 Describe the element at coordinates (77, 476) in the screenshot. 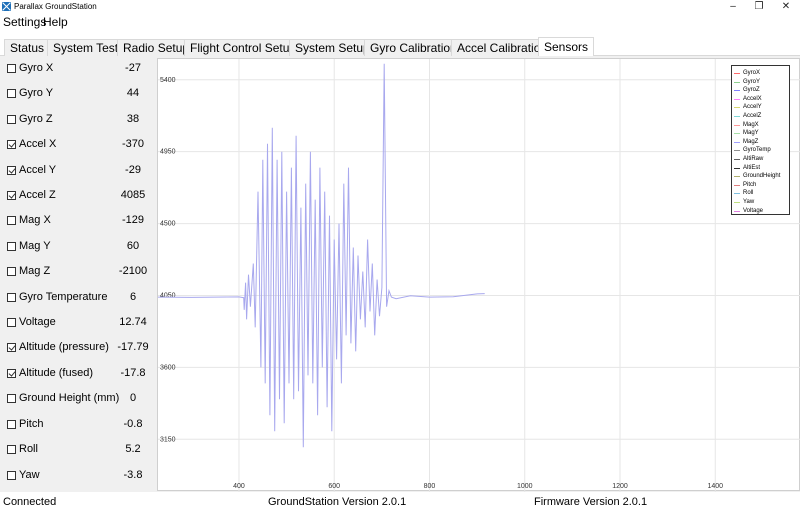

I see `sensor-row-yaw: Yaw -3.8` at that location.